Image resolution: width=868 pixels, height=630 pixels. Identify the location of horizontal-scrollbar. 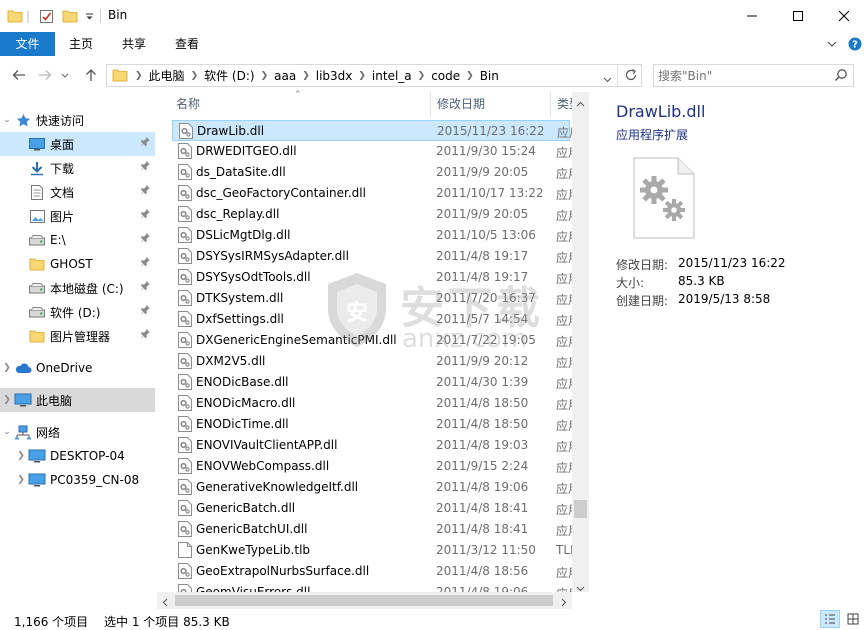
(364, 600).